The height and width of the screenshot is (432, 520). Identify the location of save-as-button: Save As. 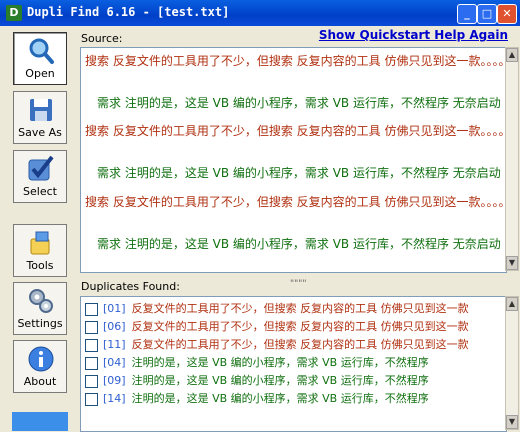
(40, 117).